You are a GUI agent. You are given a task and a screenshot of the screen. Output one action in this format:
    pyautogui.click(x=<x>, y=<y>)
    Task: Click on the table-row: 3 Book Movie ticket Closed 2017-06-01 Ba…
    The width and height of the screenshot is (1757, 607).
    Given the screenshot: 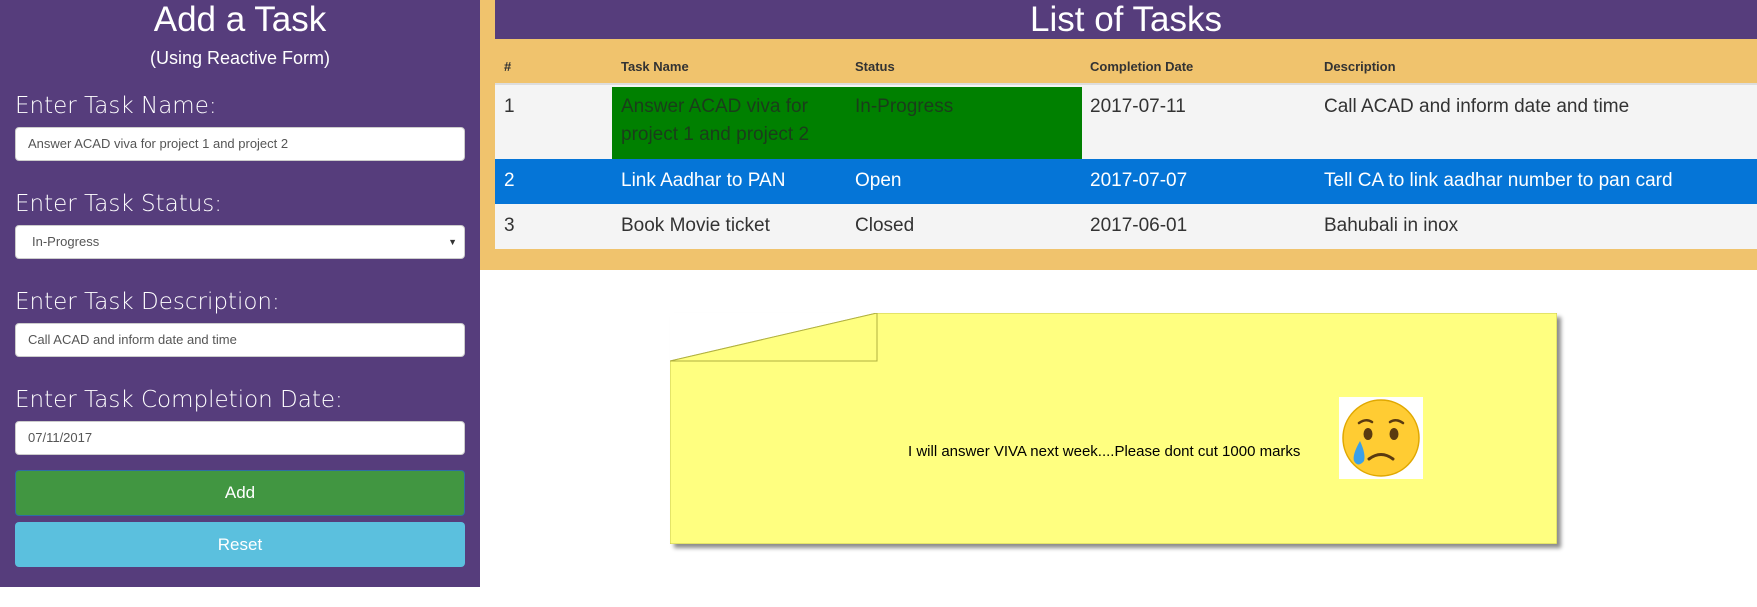 What is the action you would take?
    pyautogui.click(x=1126, y=226)
    